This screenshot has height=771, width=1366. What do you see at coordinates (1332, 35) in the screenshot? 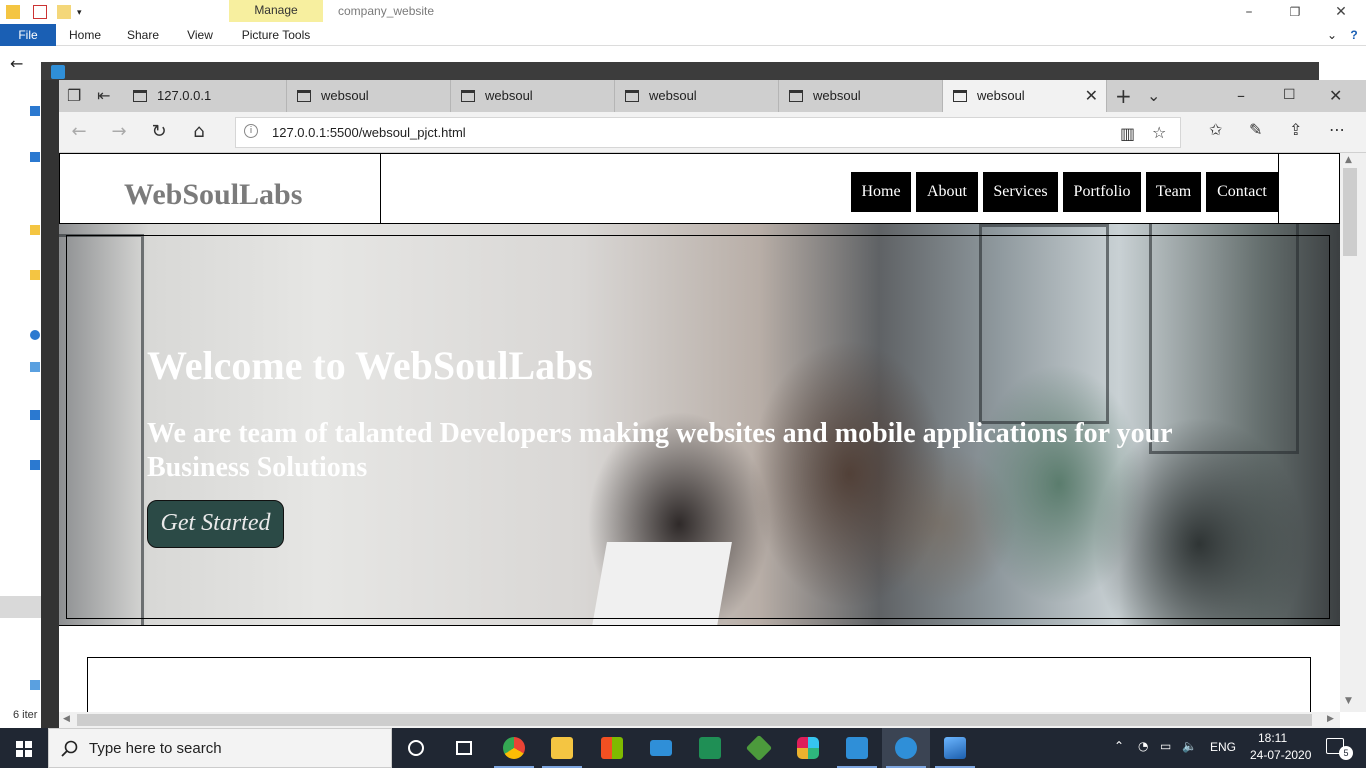
I see `expand-ribbon-icon: ⌄` at bounding box center [1332, 35].